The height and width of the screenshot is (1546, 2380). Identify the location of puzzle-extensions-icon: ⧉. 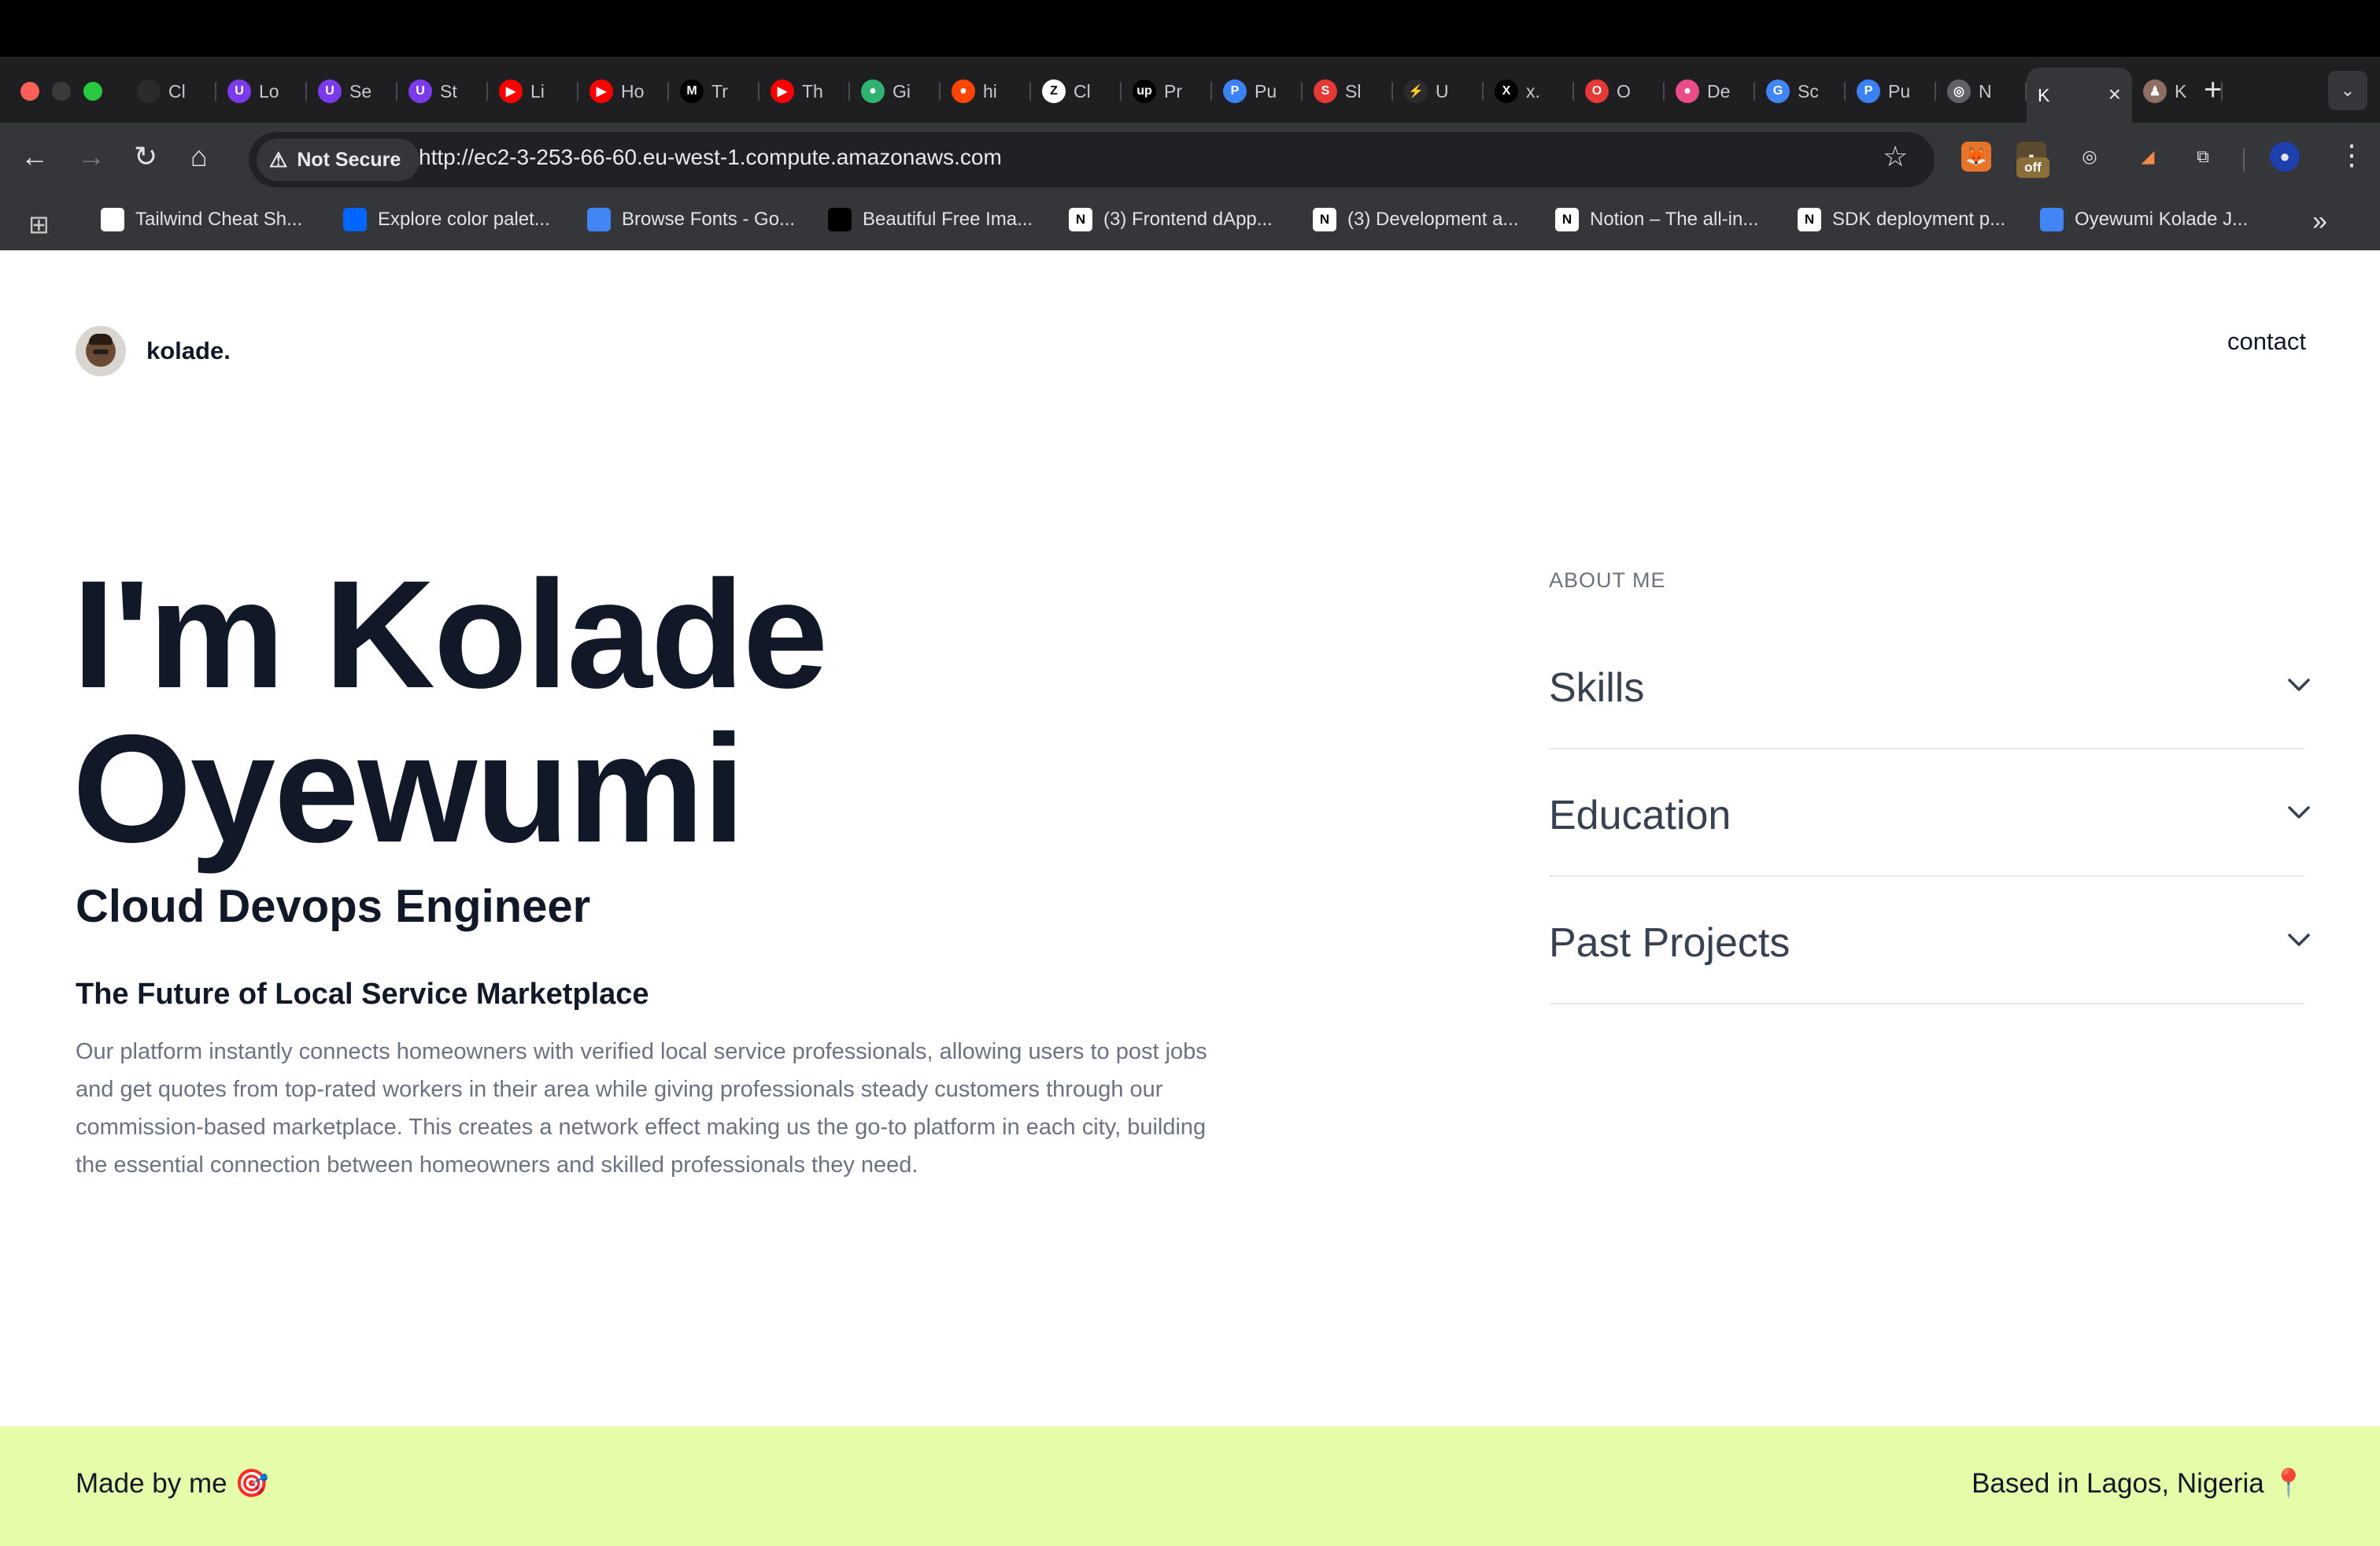
(2203, 157).